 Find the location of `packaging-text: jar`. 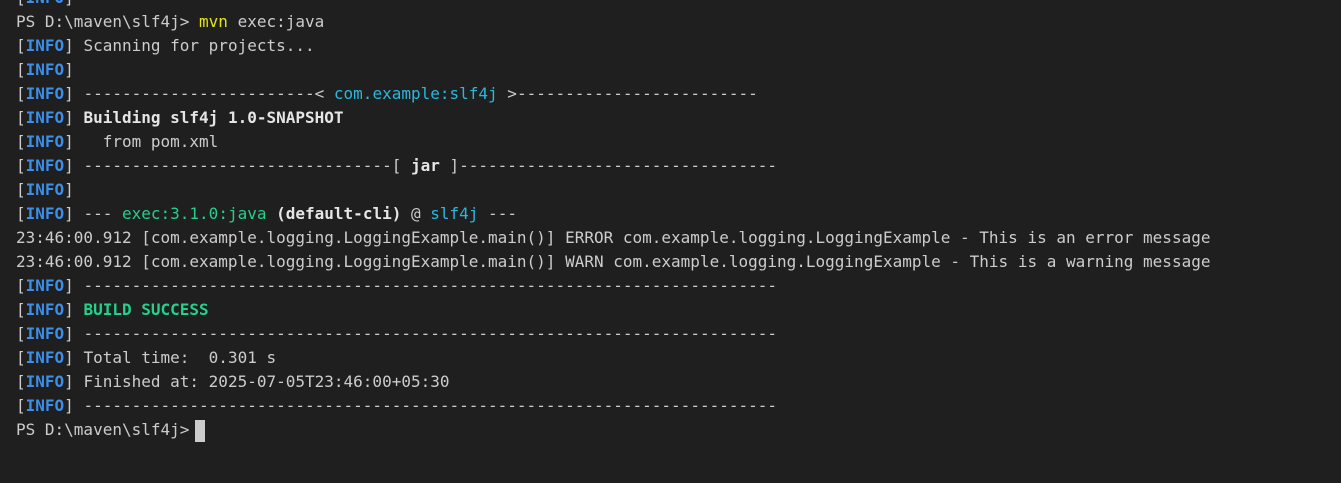

packaging-text: jar is located at coordinates (425, 165).